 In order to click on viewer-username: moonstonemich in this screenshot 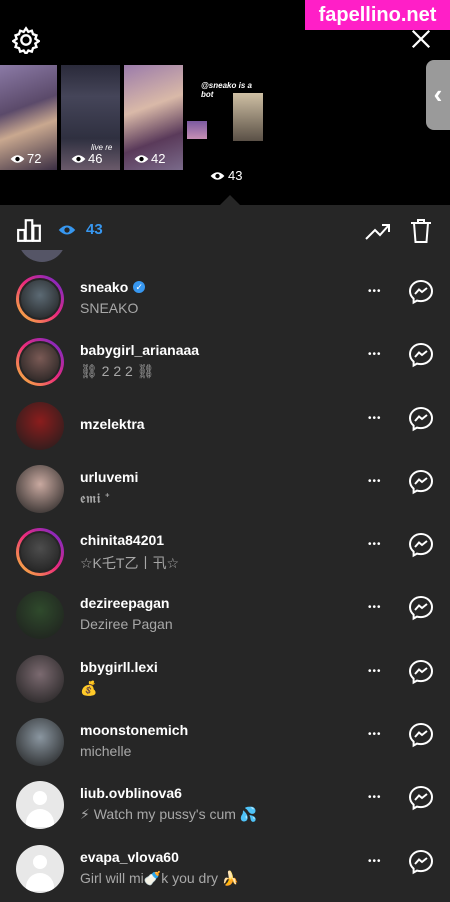, I will do `click(134, 730)`.